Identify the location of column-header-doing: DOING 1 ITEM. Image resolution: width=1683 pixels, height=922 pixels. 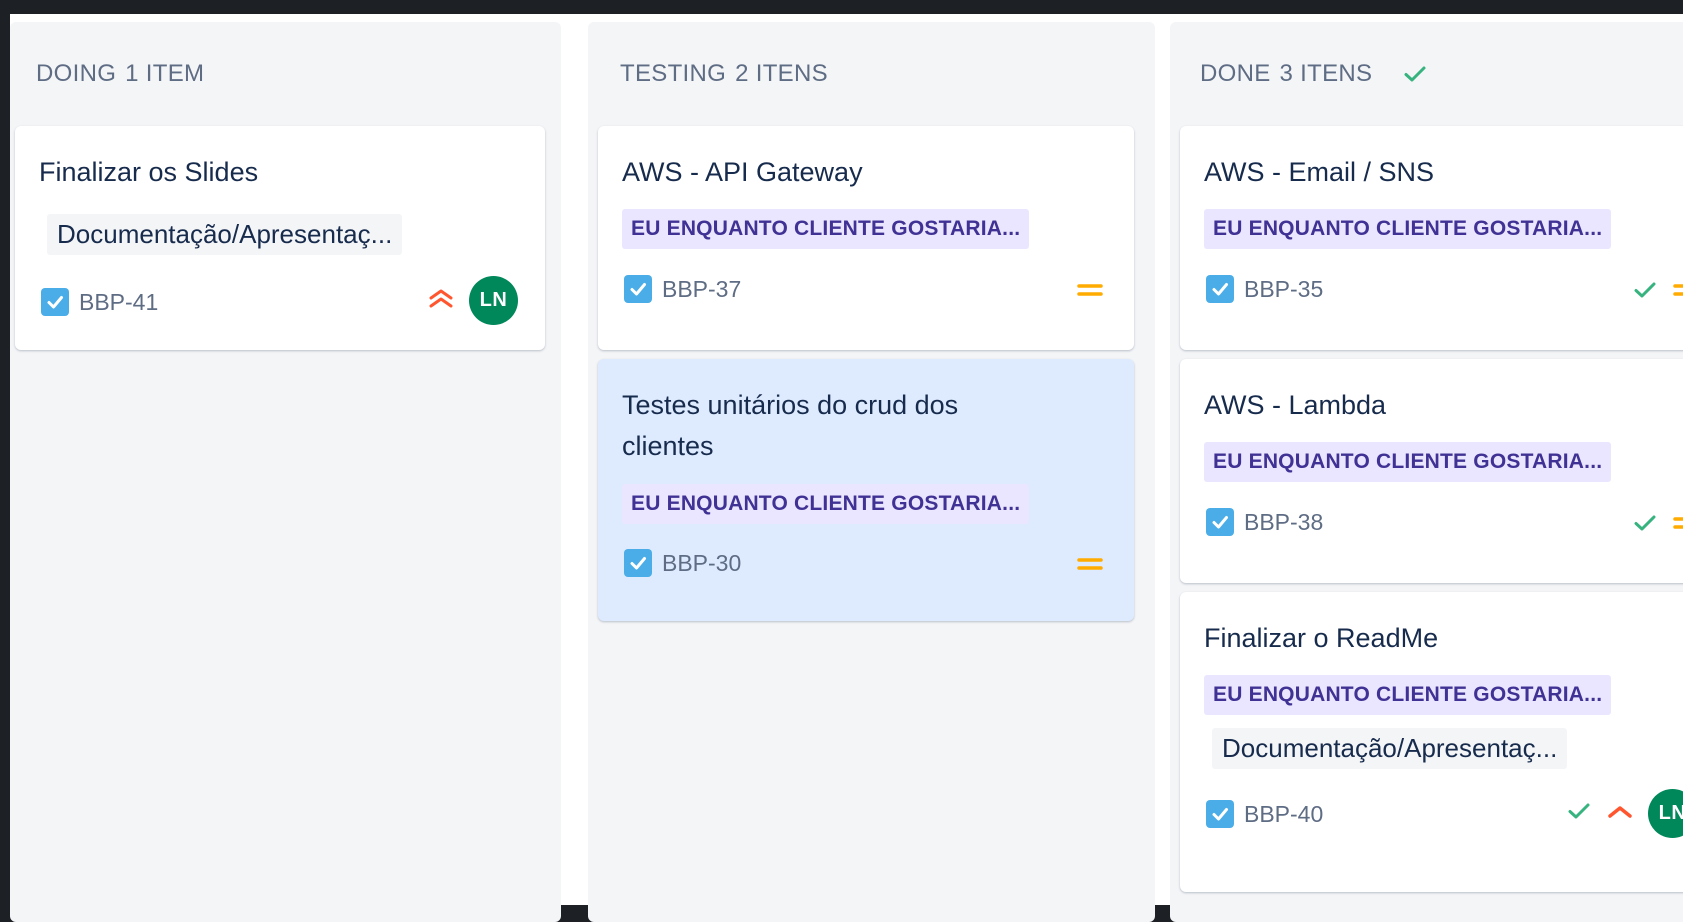
(120, 74).